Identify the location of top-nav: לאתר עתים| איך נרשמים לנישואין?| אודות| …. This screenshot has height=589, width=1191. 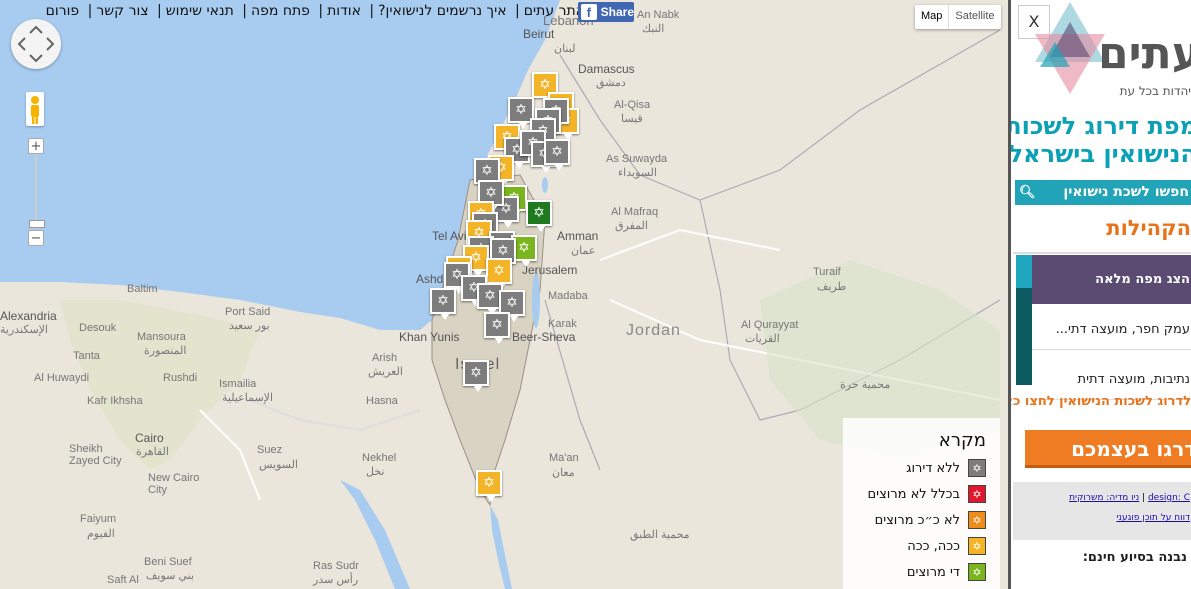
(319, 11).